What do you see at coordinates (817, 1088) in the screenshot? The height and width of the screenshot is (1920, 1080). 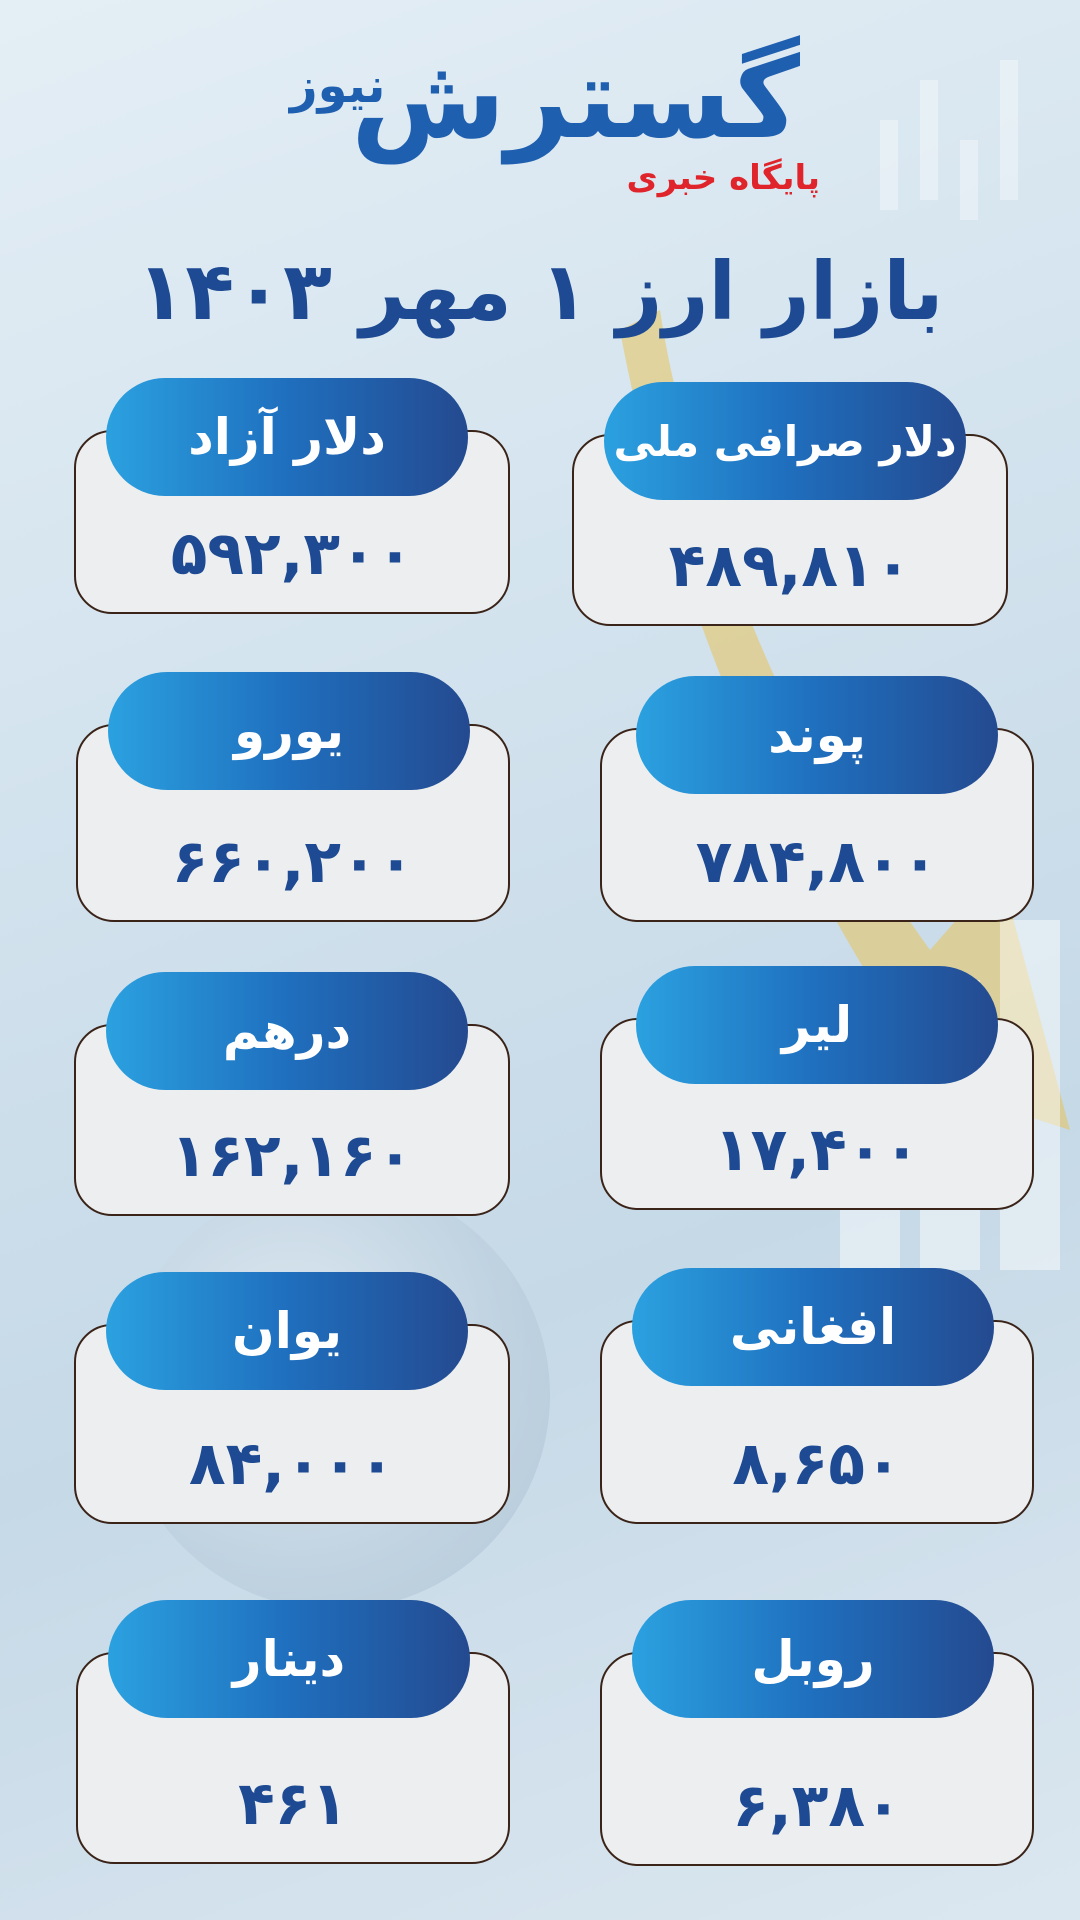 I see `rate-card-lira: لیر ۱۷,۴۰۰` at bounding box center [817, 1088].